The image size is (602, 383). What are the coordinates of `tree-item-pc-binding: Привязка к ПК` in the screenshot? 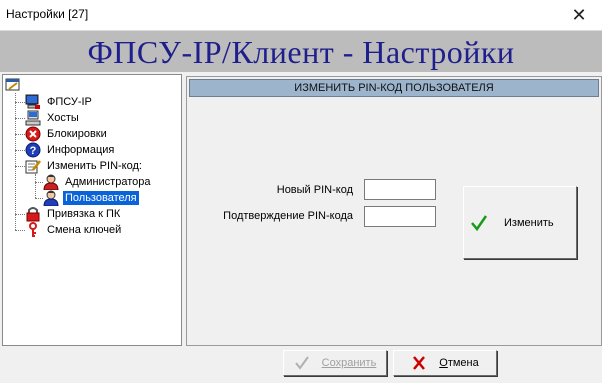 It's located at (73, 214).